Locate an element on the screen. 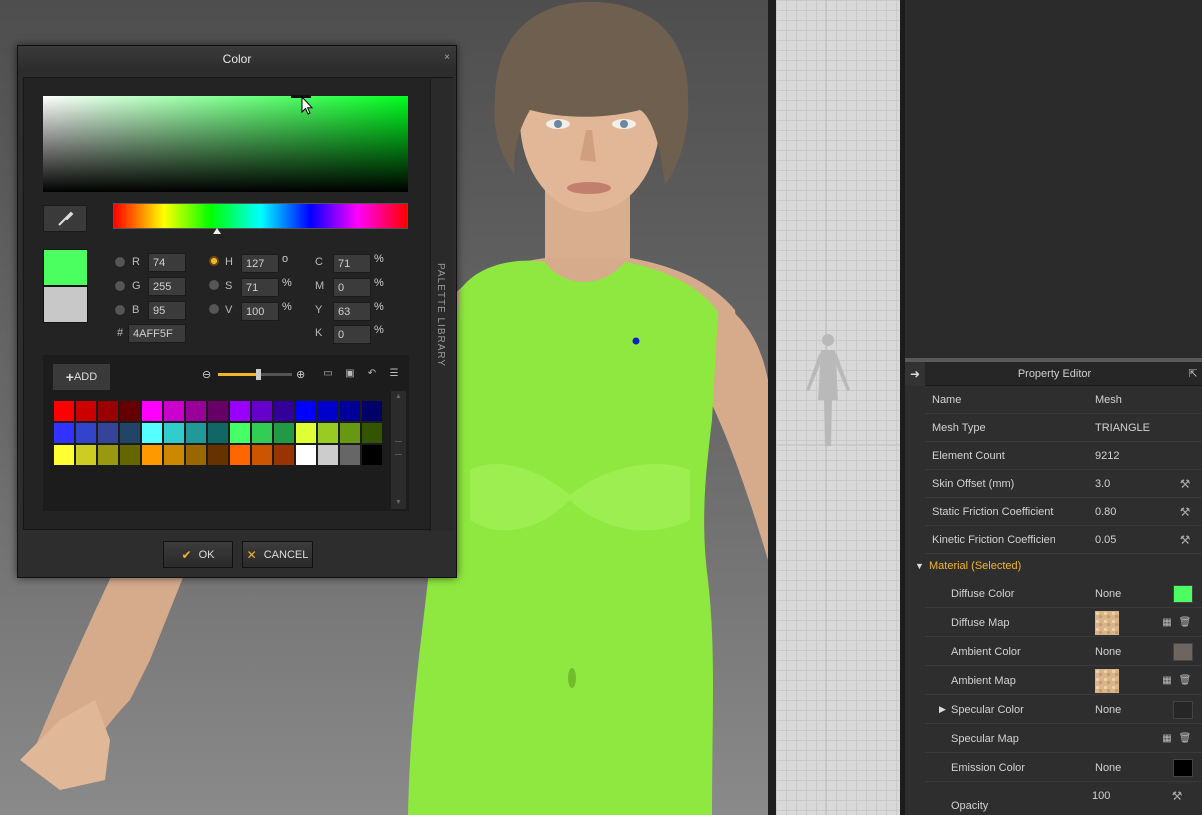 The height and width of the screenshot is (815, 1202). property-value: 100 is located at coordinates (1101, 796).